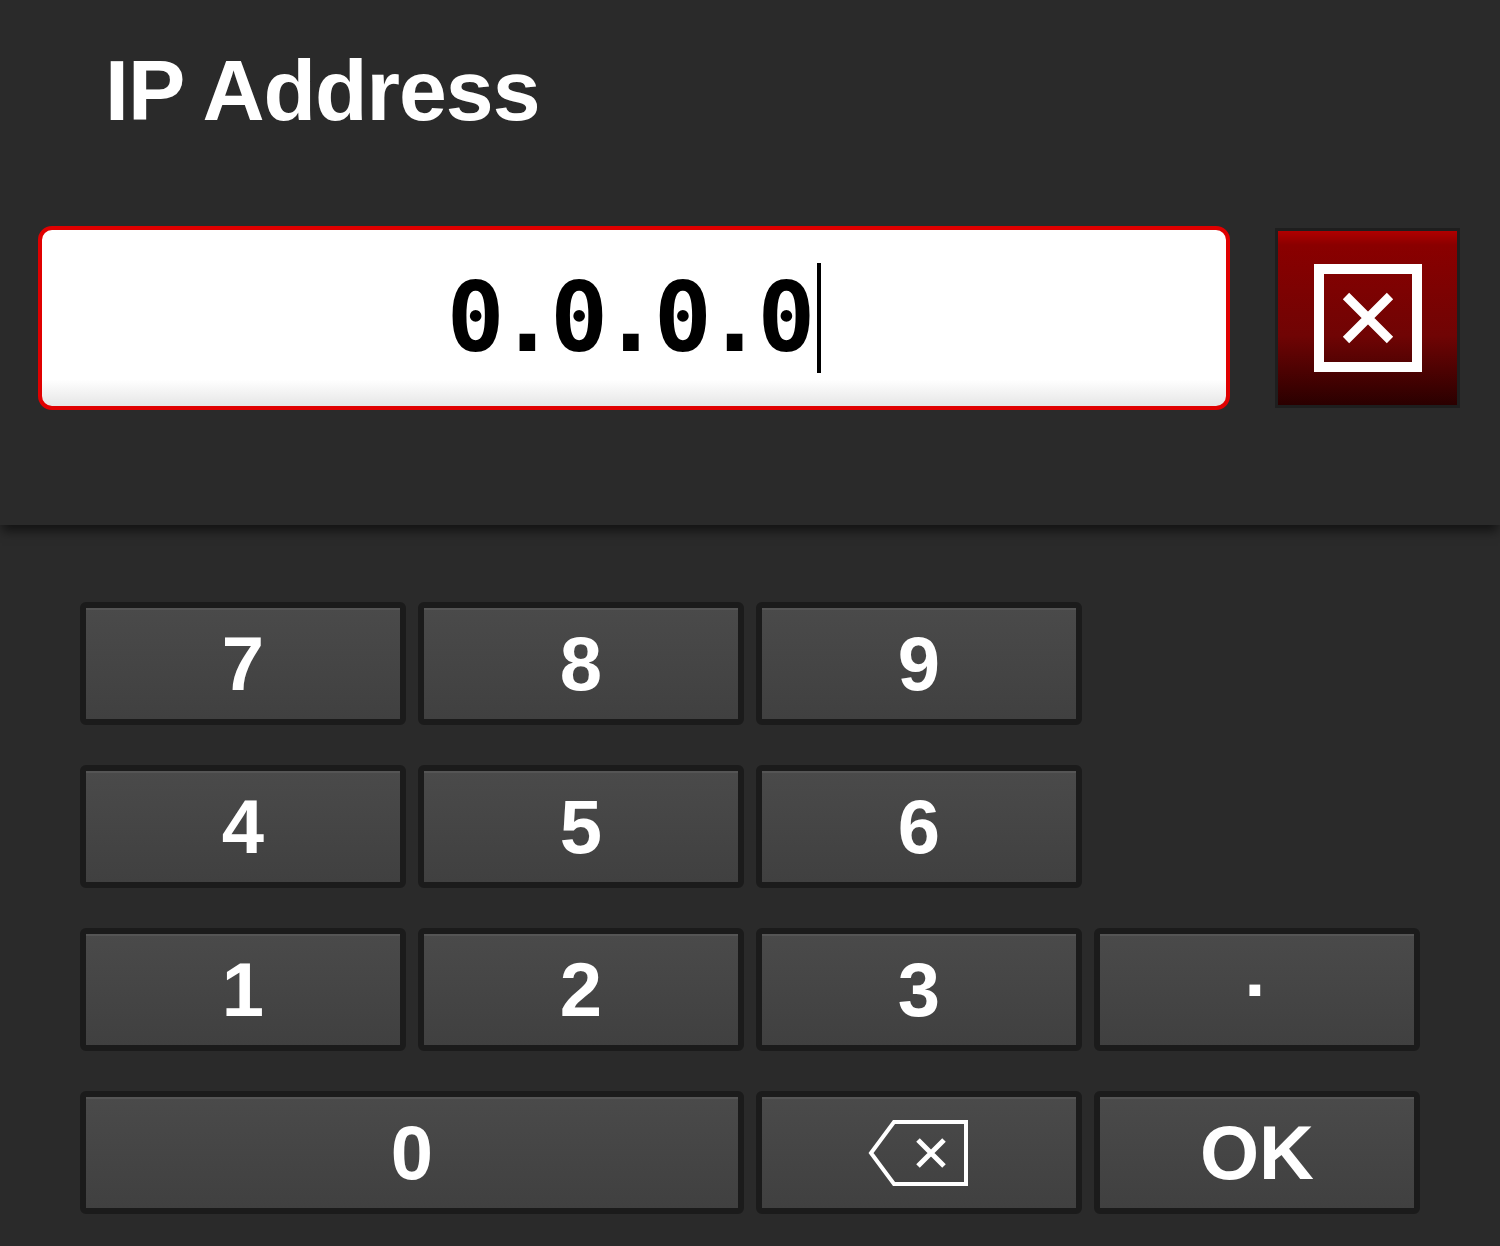  I want to click on digit-key: 9, so click(919, 663).